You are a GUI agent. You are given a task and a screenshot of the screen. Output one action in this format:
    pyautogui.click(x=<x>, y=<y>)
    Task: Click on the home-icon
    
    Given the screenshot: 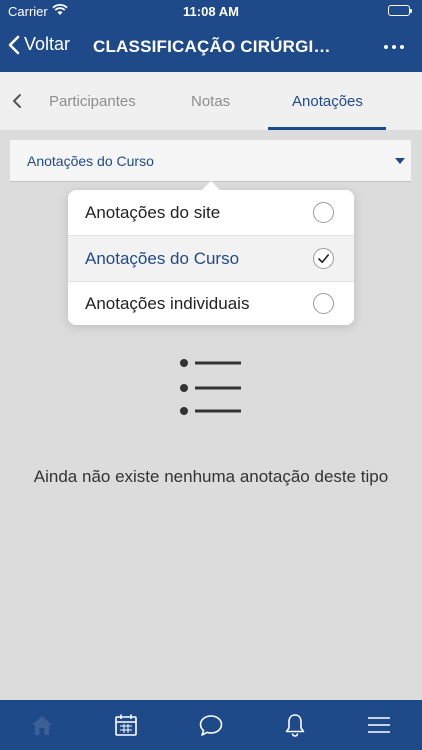 What is the action you would take?
    pyautogui.click(x=42, y=727)
    